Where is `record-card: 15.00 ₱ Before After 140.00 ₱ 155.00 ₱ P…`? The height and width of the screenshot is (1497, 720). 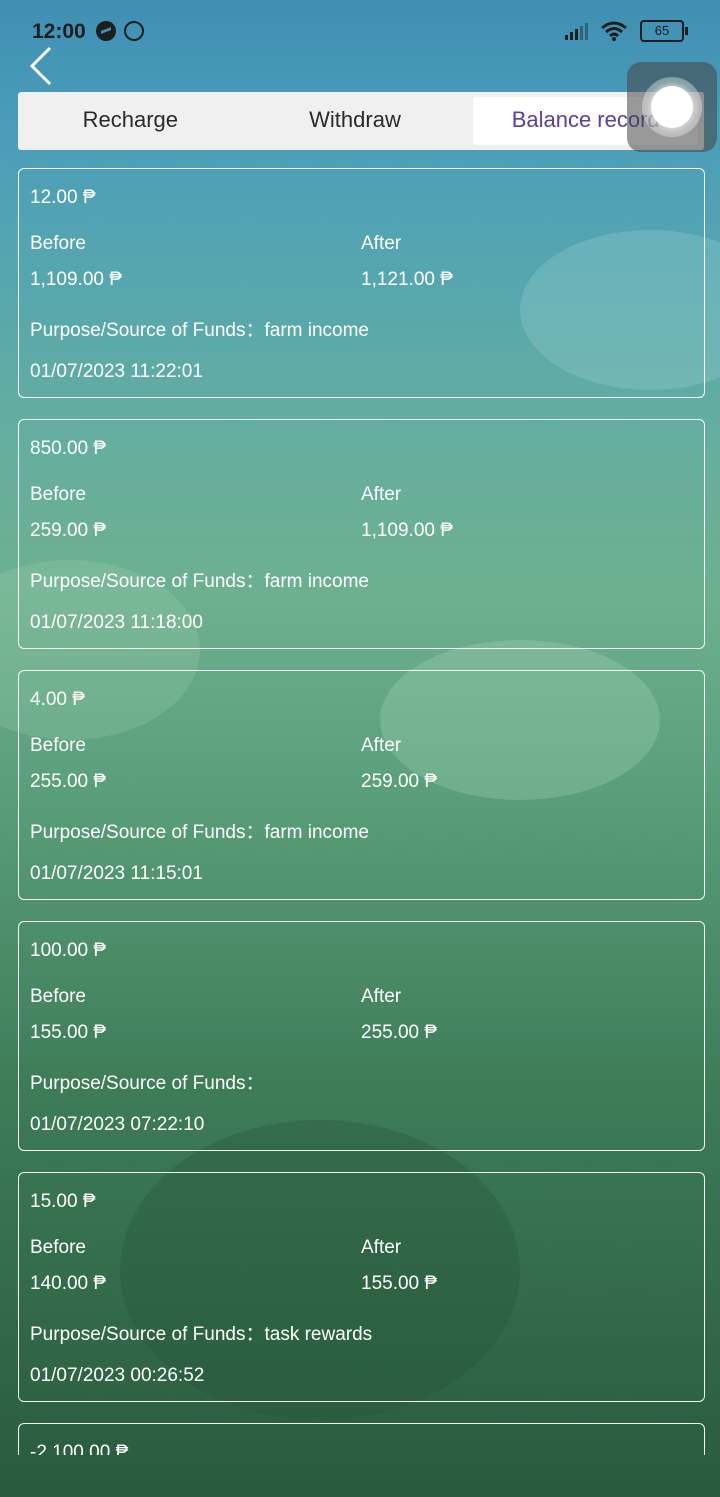
record-card: 15.00 ₱ Before After 140.00 ₱ 155.00 ₱ P… is located at coordinates (361, 1287).